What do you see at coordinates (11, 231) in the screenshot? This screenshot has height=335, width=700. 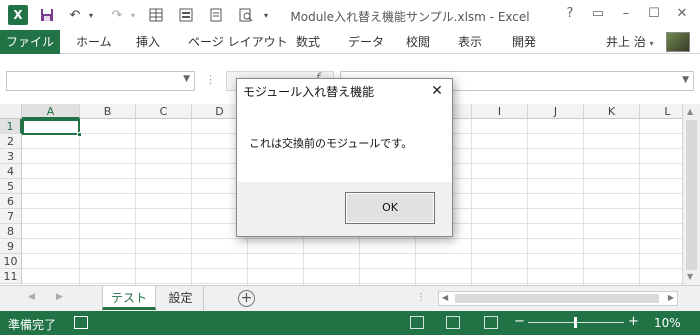 I see `row-header-8: 8` at bounding box center [11, 231].